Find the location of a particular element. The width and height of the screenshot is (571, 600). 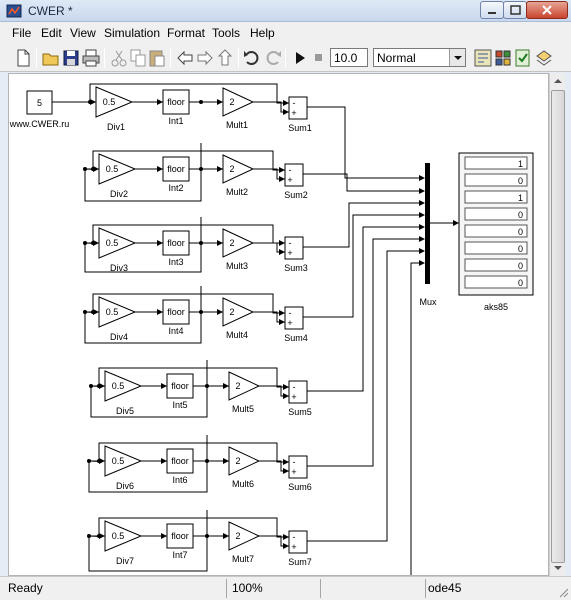

back-button is located at coordinates (185, 58).